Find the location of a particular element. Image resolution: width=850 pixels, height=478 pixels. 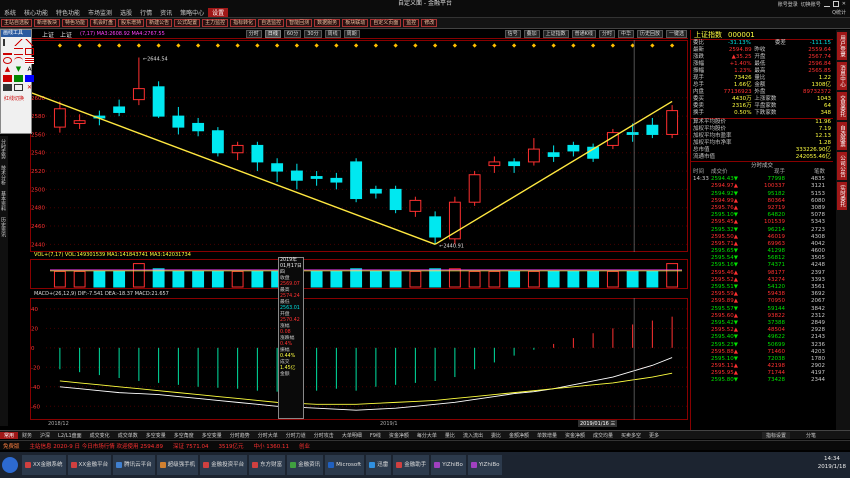

chart-btn-timeshare: 分时 is located at coordinates (606, 34).